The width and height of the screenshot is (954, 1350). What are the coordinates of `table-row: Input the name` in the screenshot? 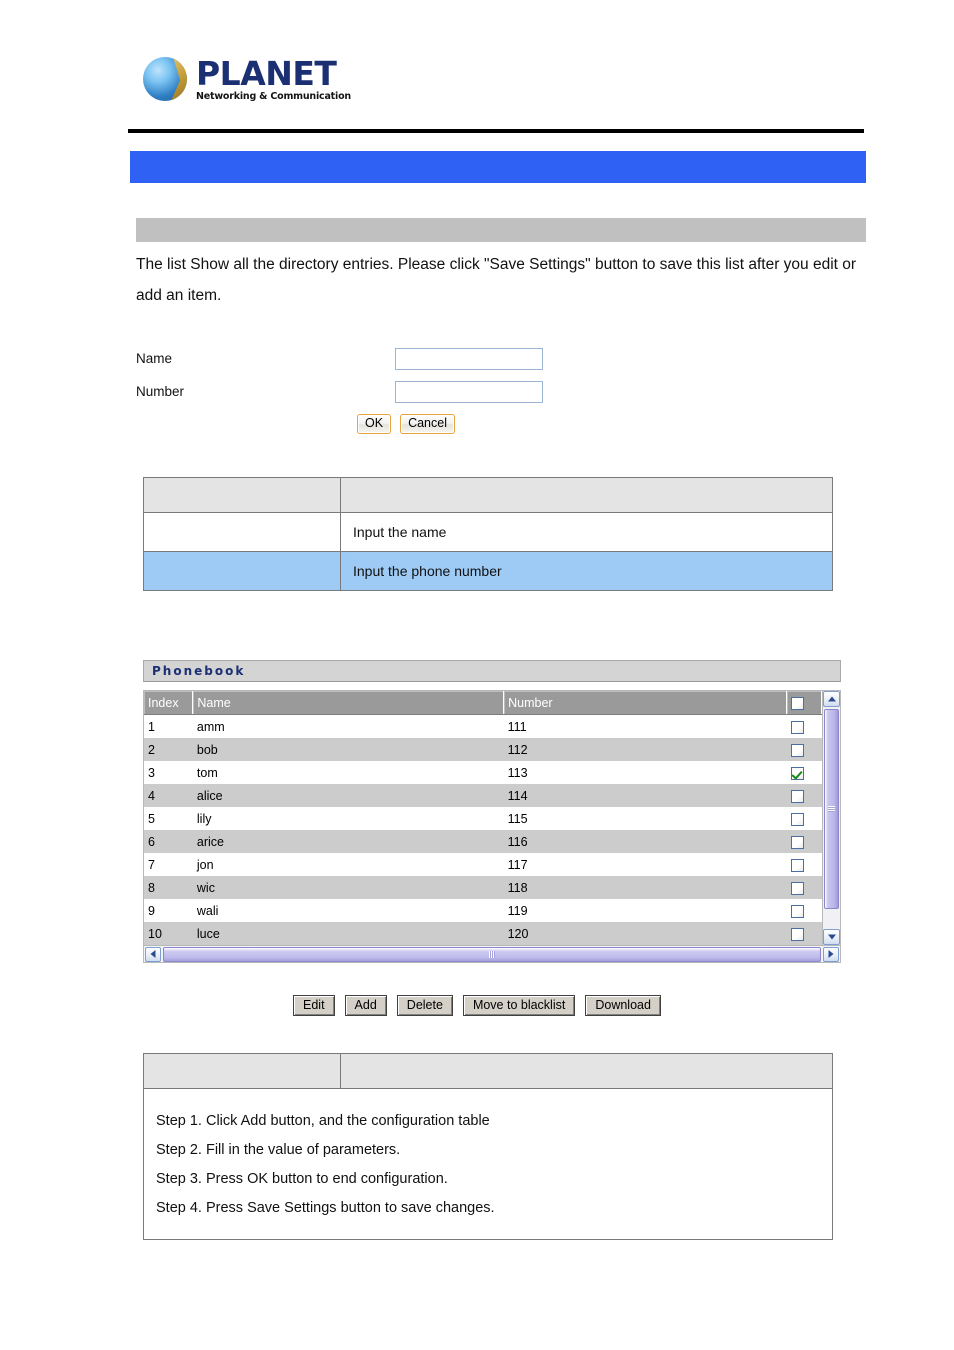 It's located at (488, 532).